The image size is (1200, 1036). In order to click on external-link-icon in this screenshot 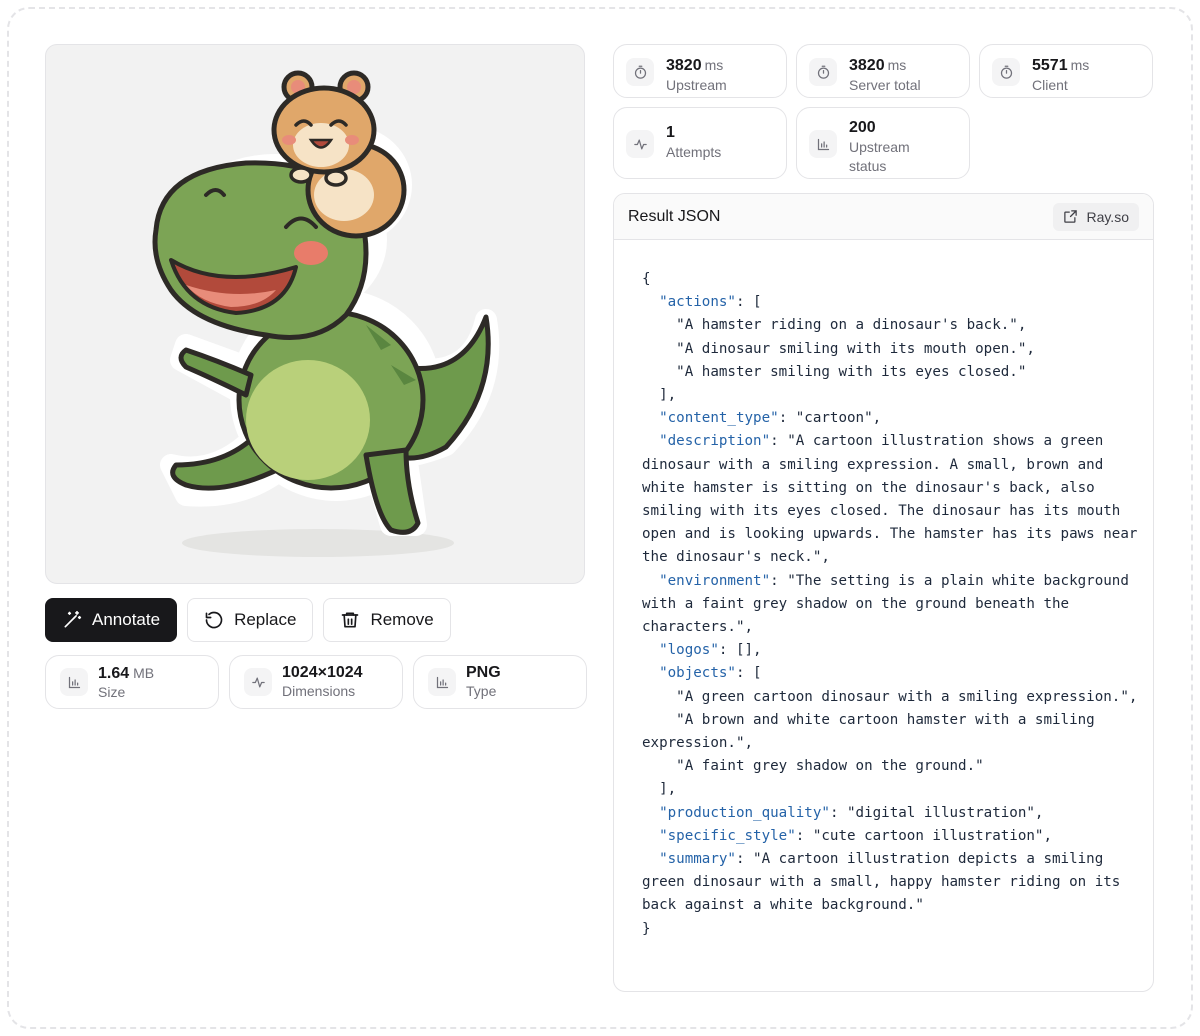, I will do `click(1071, 216)`.